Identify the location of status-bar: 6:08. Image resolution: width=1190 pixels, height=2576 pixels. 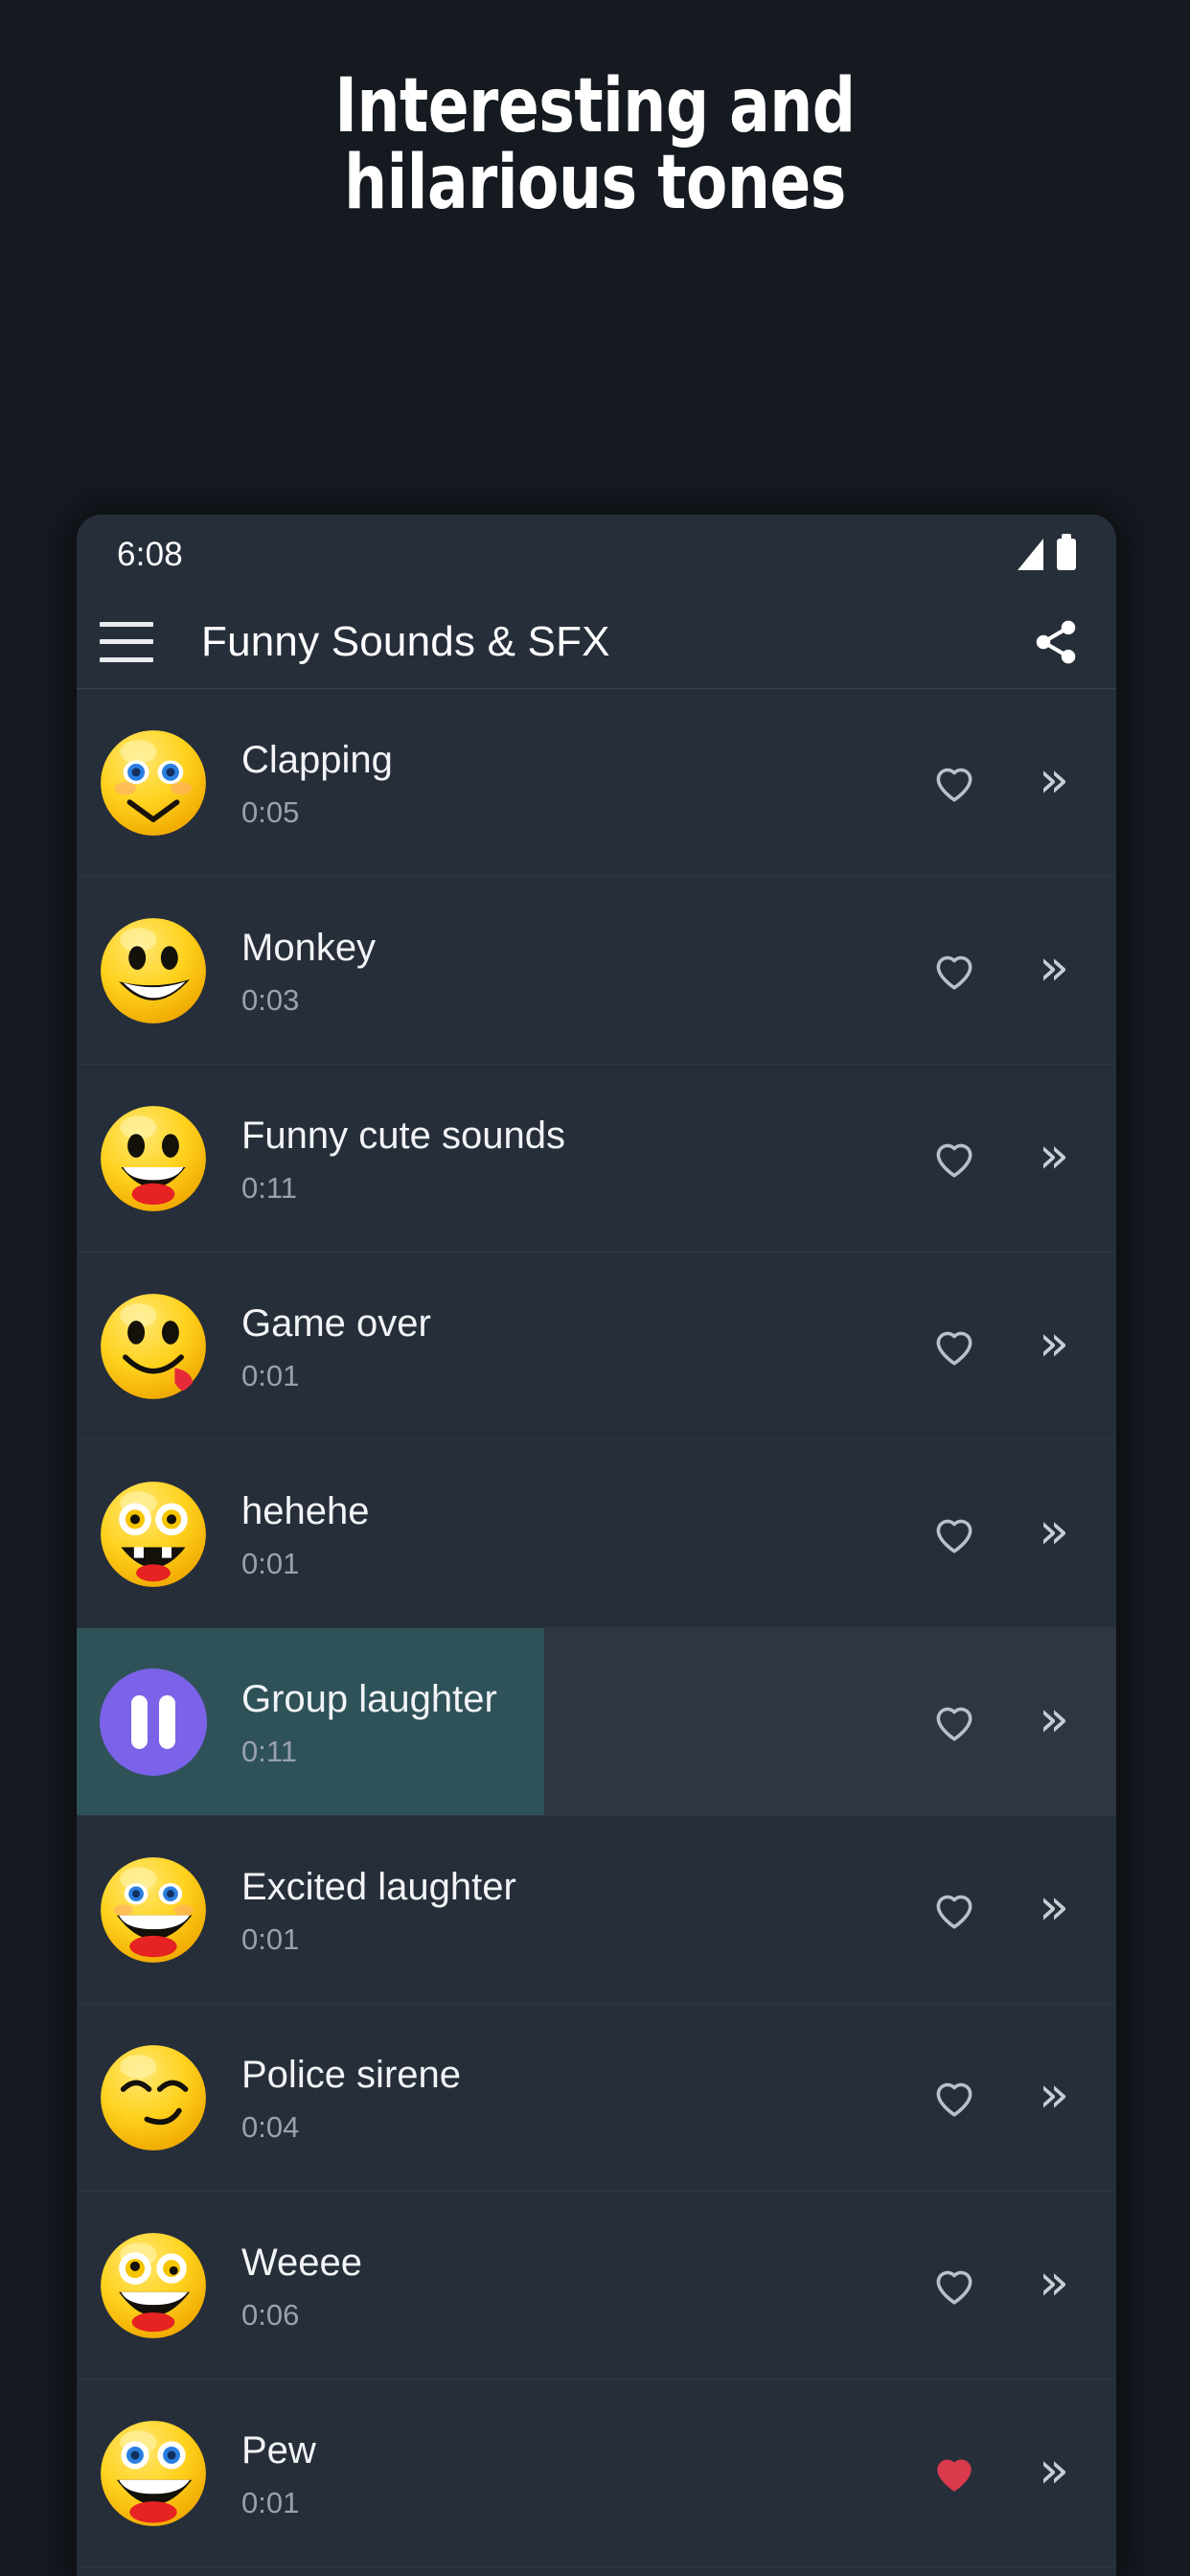
(596, 555).